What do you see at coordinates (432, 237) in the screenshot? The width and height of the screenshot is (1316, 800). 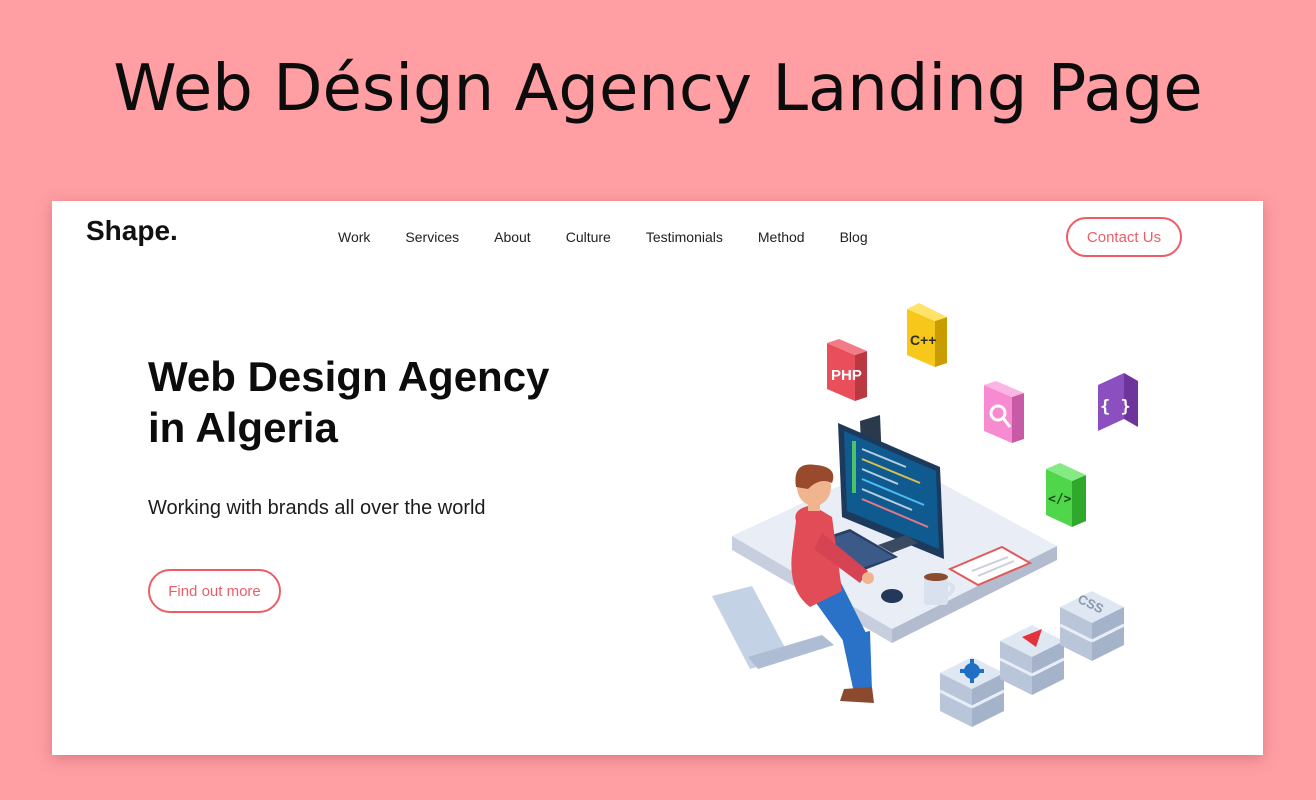 I see `nav-item-services: Services` at bounding box center [432, 237].